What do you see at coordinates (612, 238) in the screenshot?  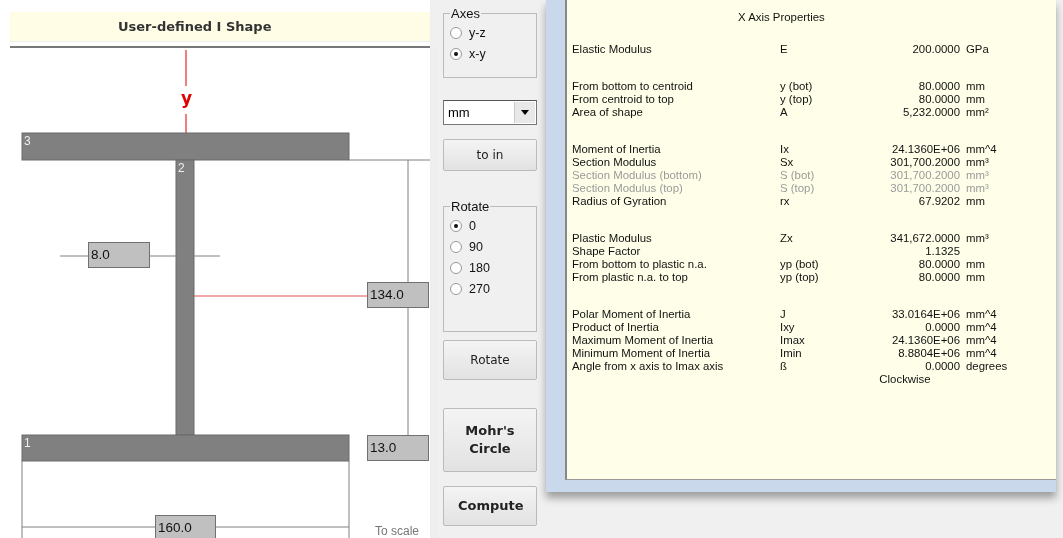 I see `property-label: Plastic Modulus` at bounding box center [612, 238].